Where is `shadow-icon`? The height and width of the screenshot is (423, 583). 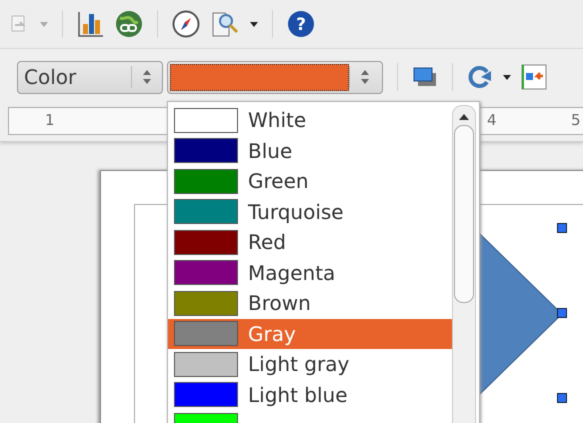 shadow-icon is located at coordinates (425, 77).